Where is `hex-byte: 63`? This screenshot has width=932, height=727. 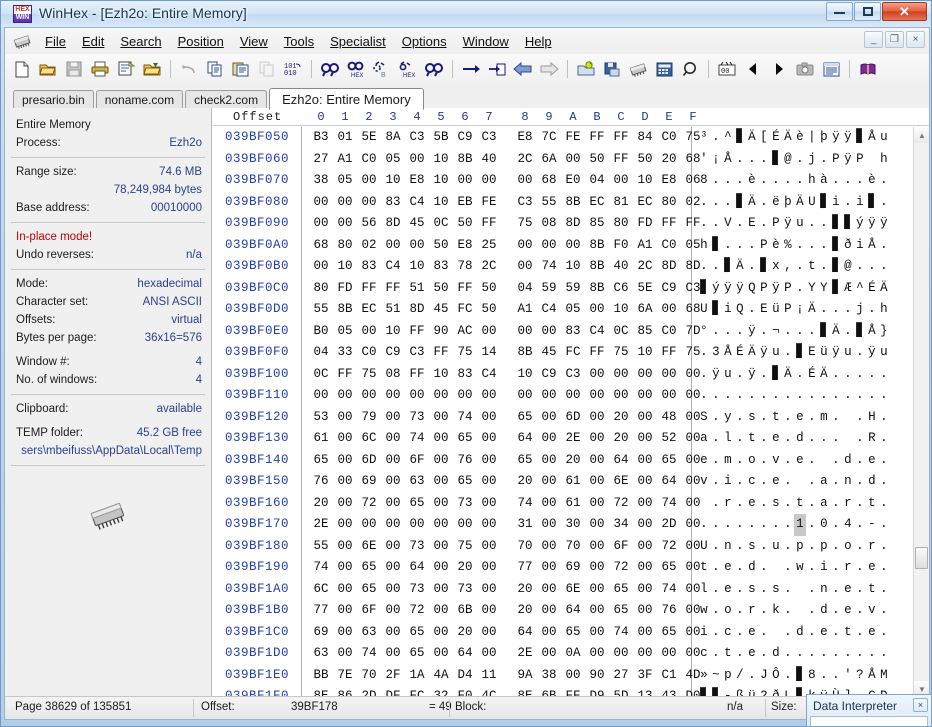
hex-byte: 63 is located at coordinates (369, 633).